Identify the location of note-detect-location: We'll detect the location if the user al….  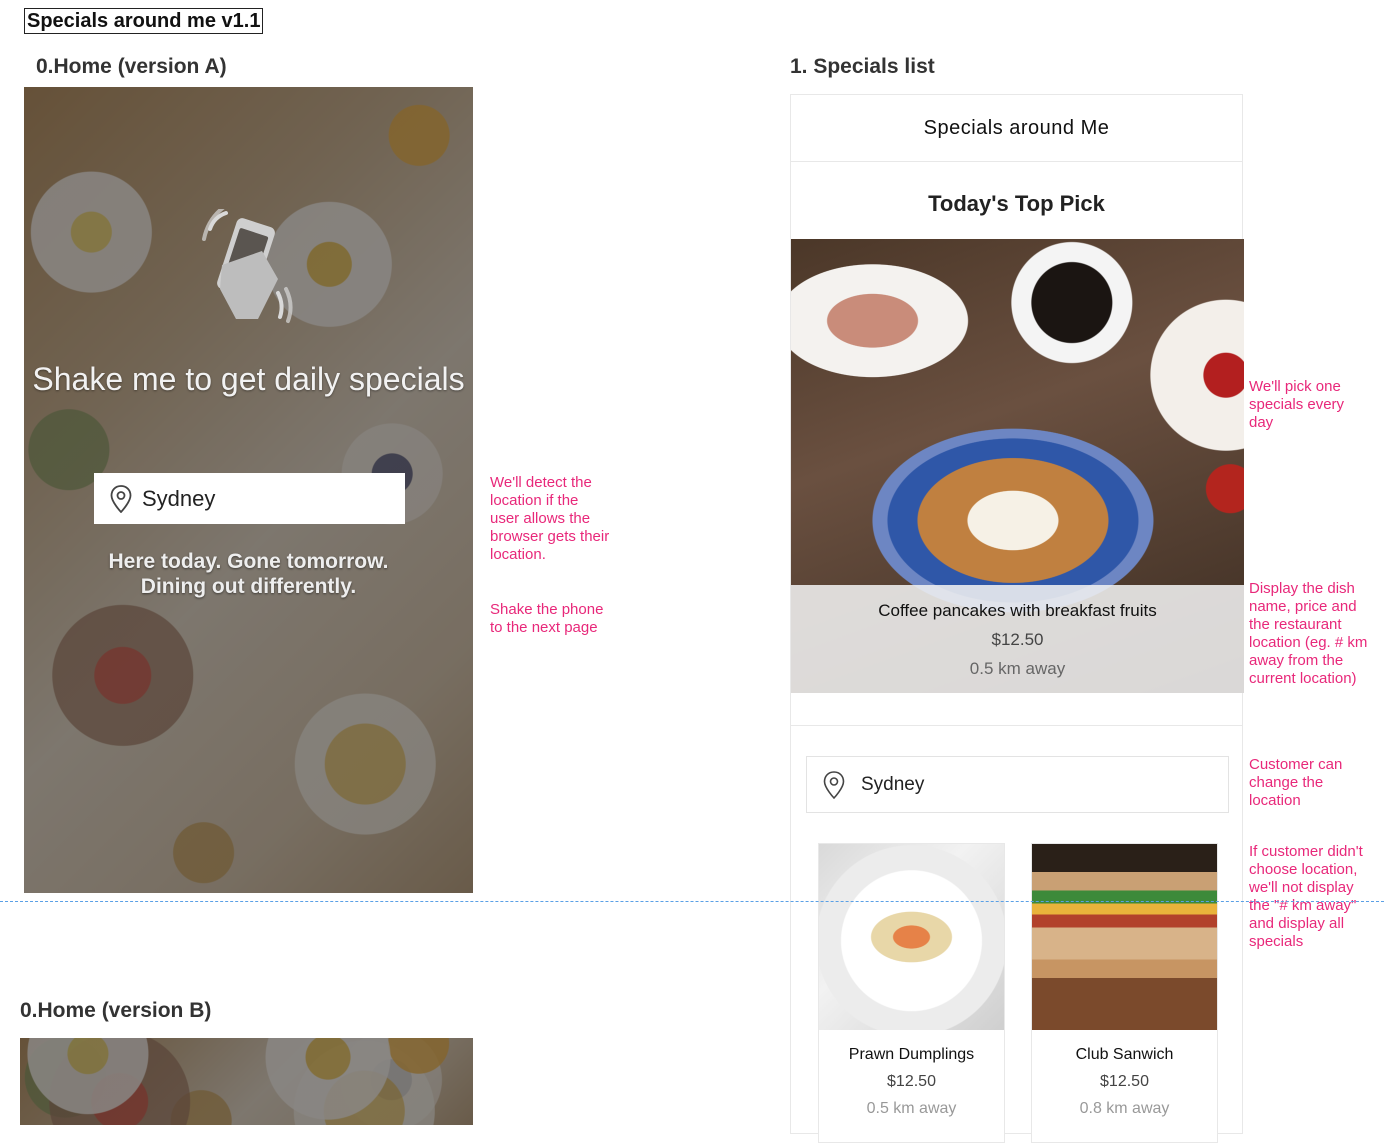
(550, 518).